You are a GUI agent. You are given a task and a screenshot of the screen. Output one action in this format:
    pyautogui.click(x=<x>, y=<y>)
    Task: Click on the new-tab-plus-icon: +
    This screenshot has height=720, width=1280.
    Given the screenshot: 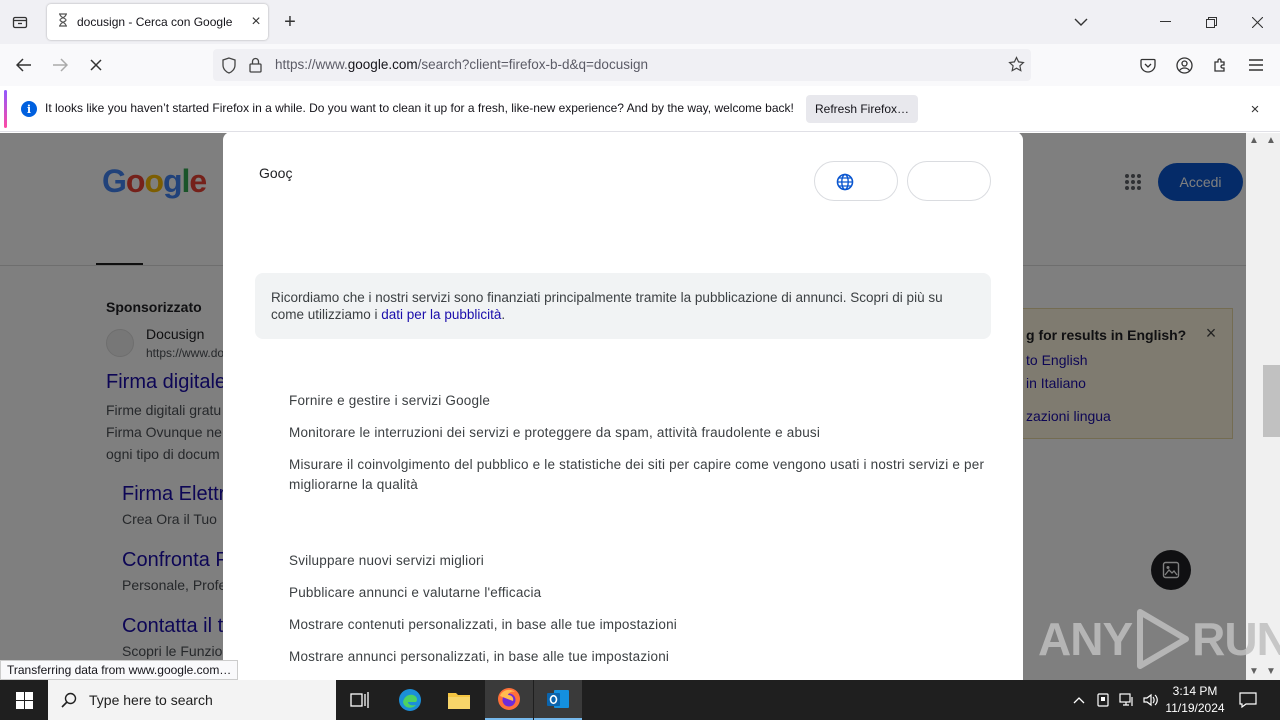 What is the action you would take?
    pyautogui.click(x=290, y=22)
    